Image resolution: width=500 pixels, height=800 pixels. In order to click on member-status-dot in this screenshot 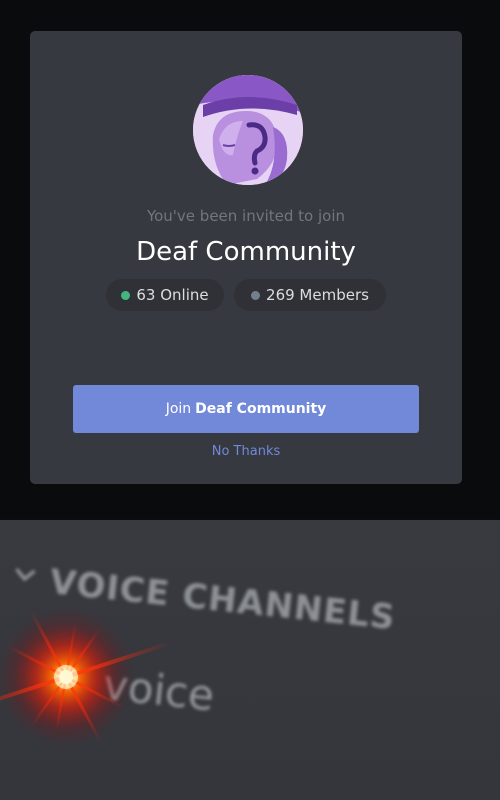, I will do `click(256, 295)`.